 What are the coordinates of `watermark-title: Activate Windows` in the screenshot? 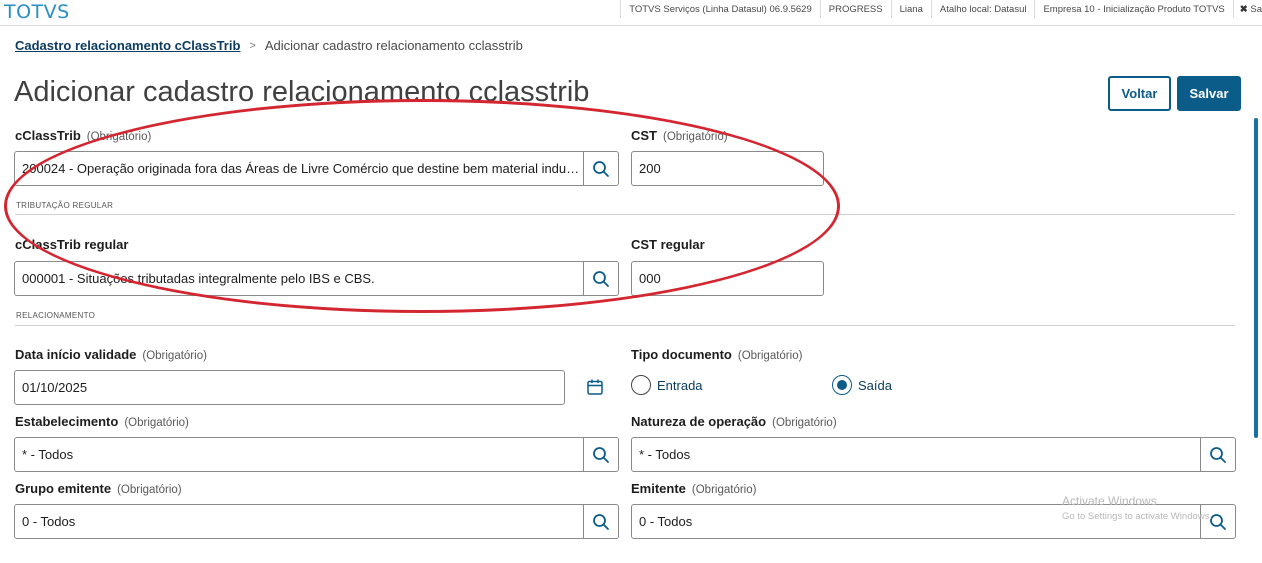 It's located at (1109, 501).